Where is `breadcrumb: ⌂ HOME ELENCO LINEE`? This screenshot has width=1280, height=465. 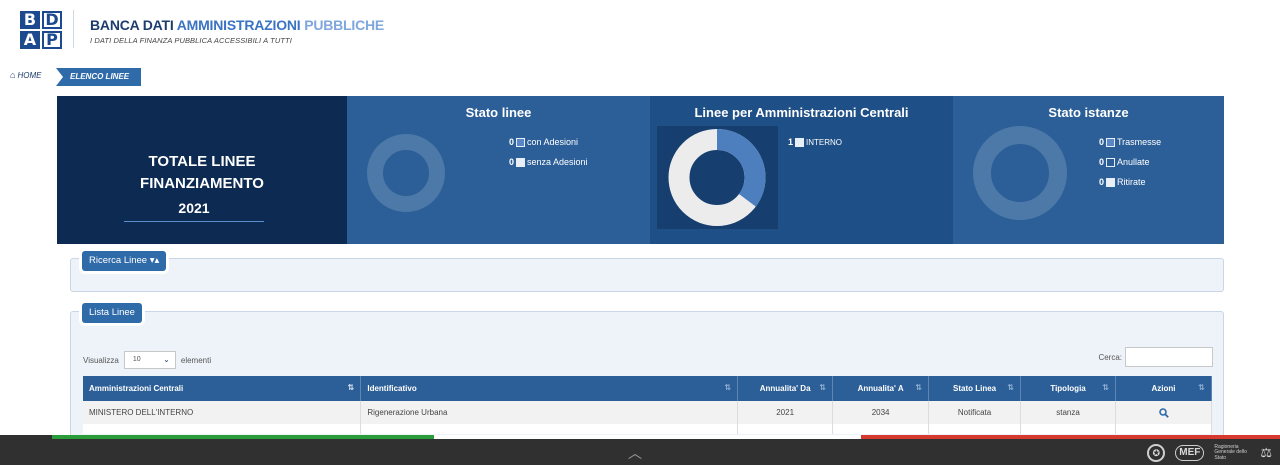 breadcrumb: ⌂ HOME ELENCO LINEE is located at coordinates (200, 77).